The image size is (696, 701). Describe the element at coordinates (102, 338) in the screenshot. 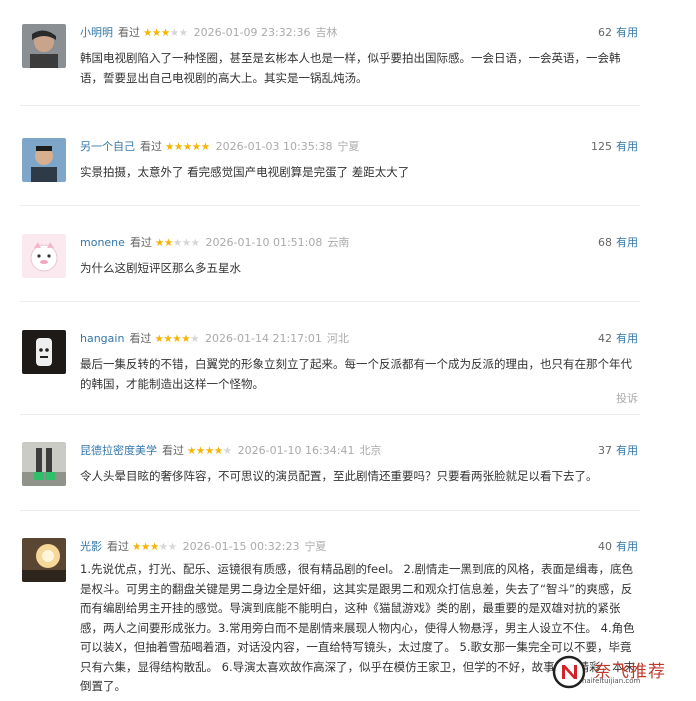

I see `username-link: hangain` at that location.